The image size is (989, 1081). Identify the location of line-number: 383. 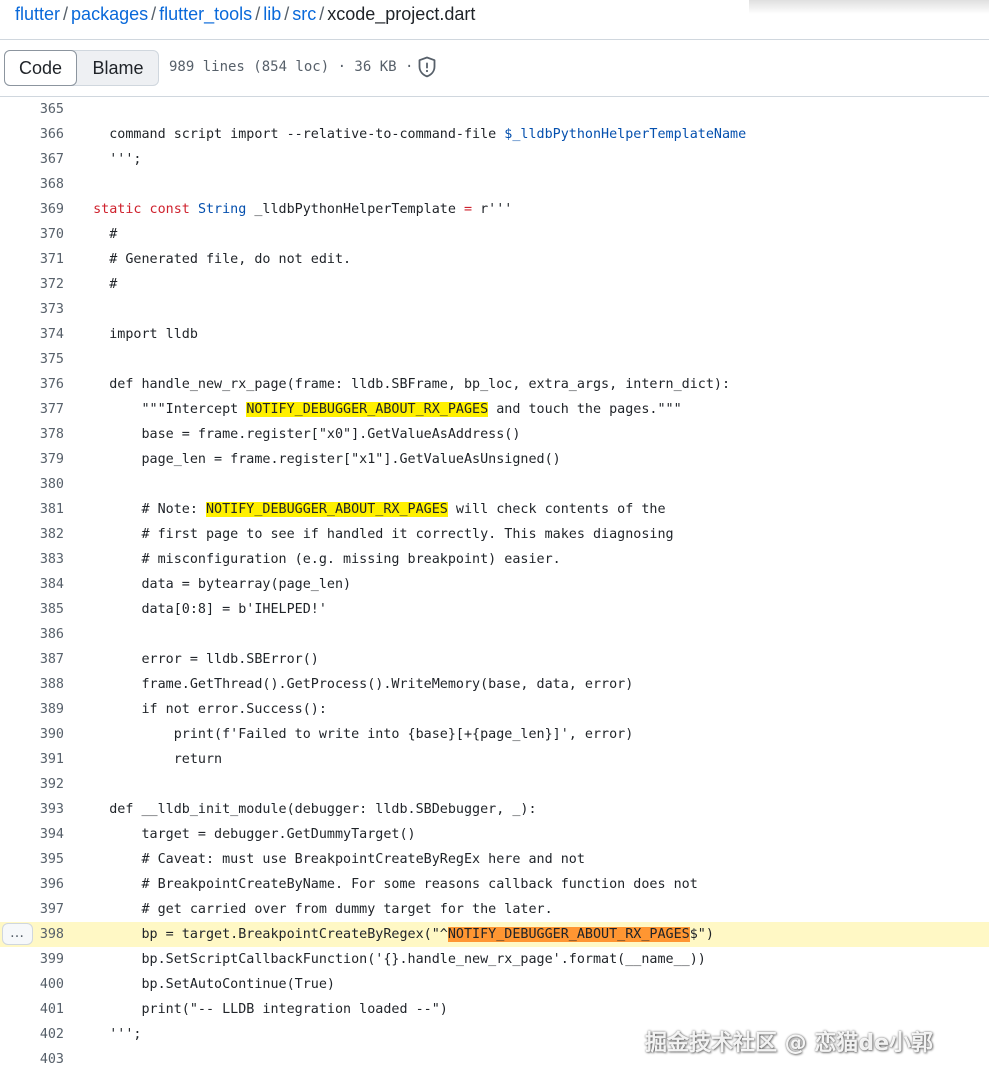
(32, 559).